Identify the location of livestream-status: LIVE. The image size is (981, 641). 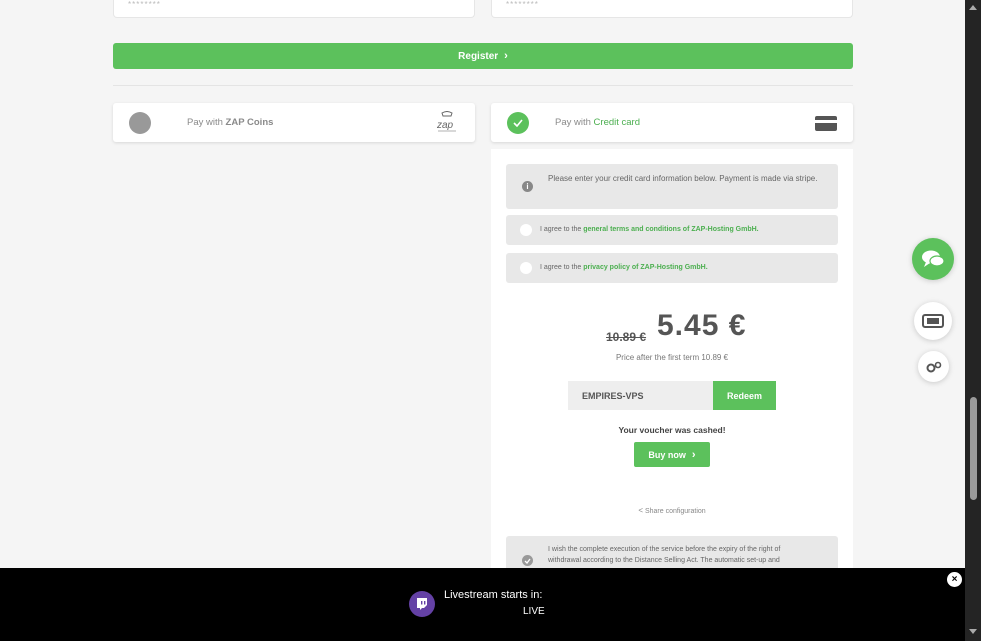
(534, 611).